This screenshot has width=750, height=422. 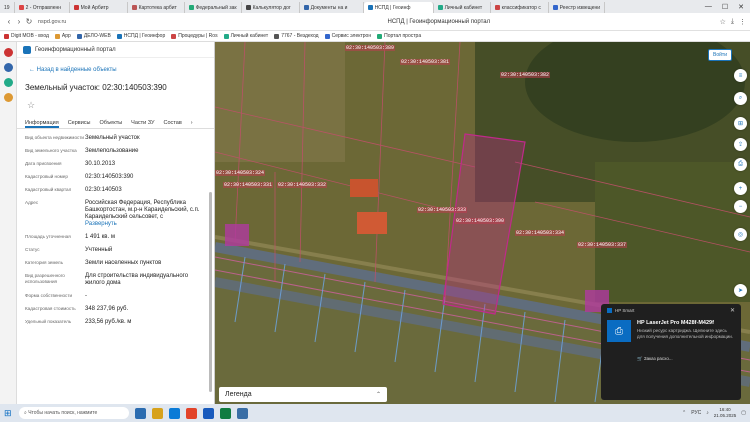 I want to click on expand-address-link: Развернуть, so click(x=101, y=224).